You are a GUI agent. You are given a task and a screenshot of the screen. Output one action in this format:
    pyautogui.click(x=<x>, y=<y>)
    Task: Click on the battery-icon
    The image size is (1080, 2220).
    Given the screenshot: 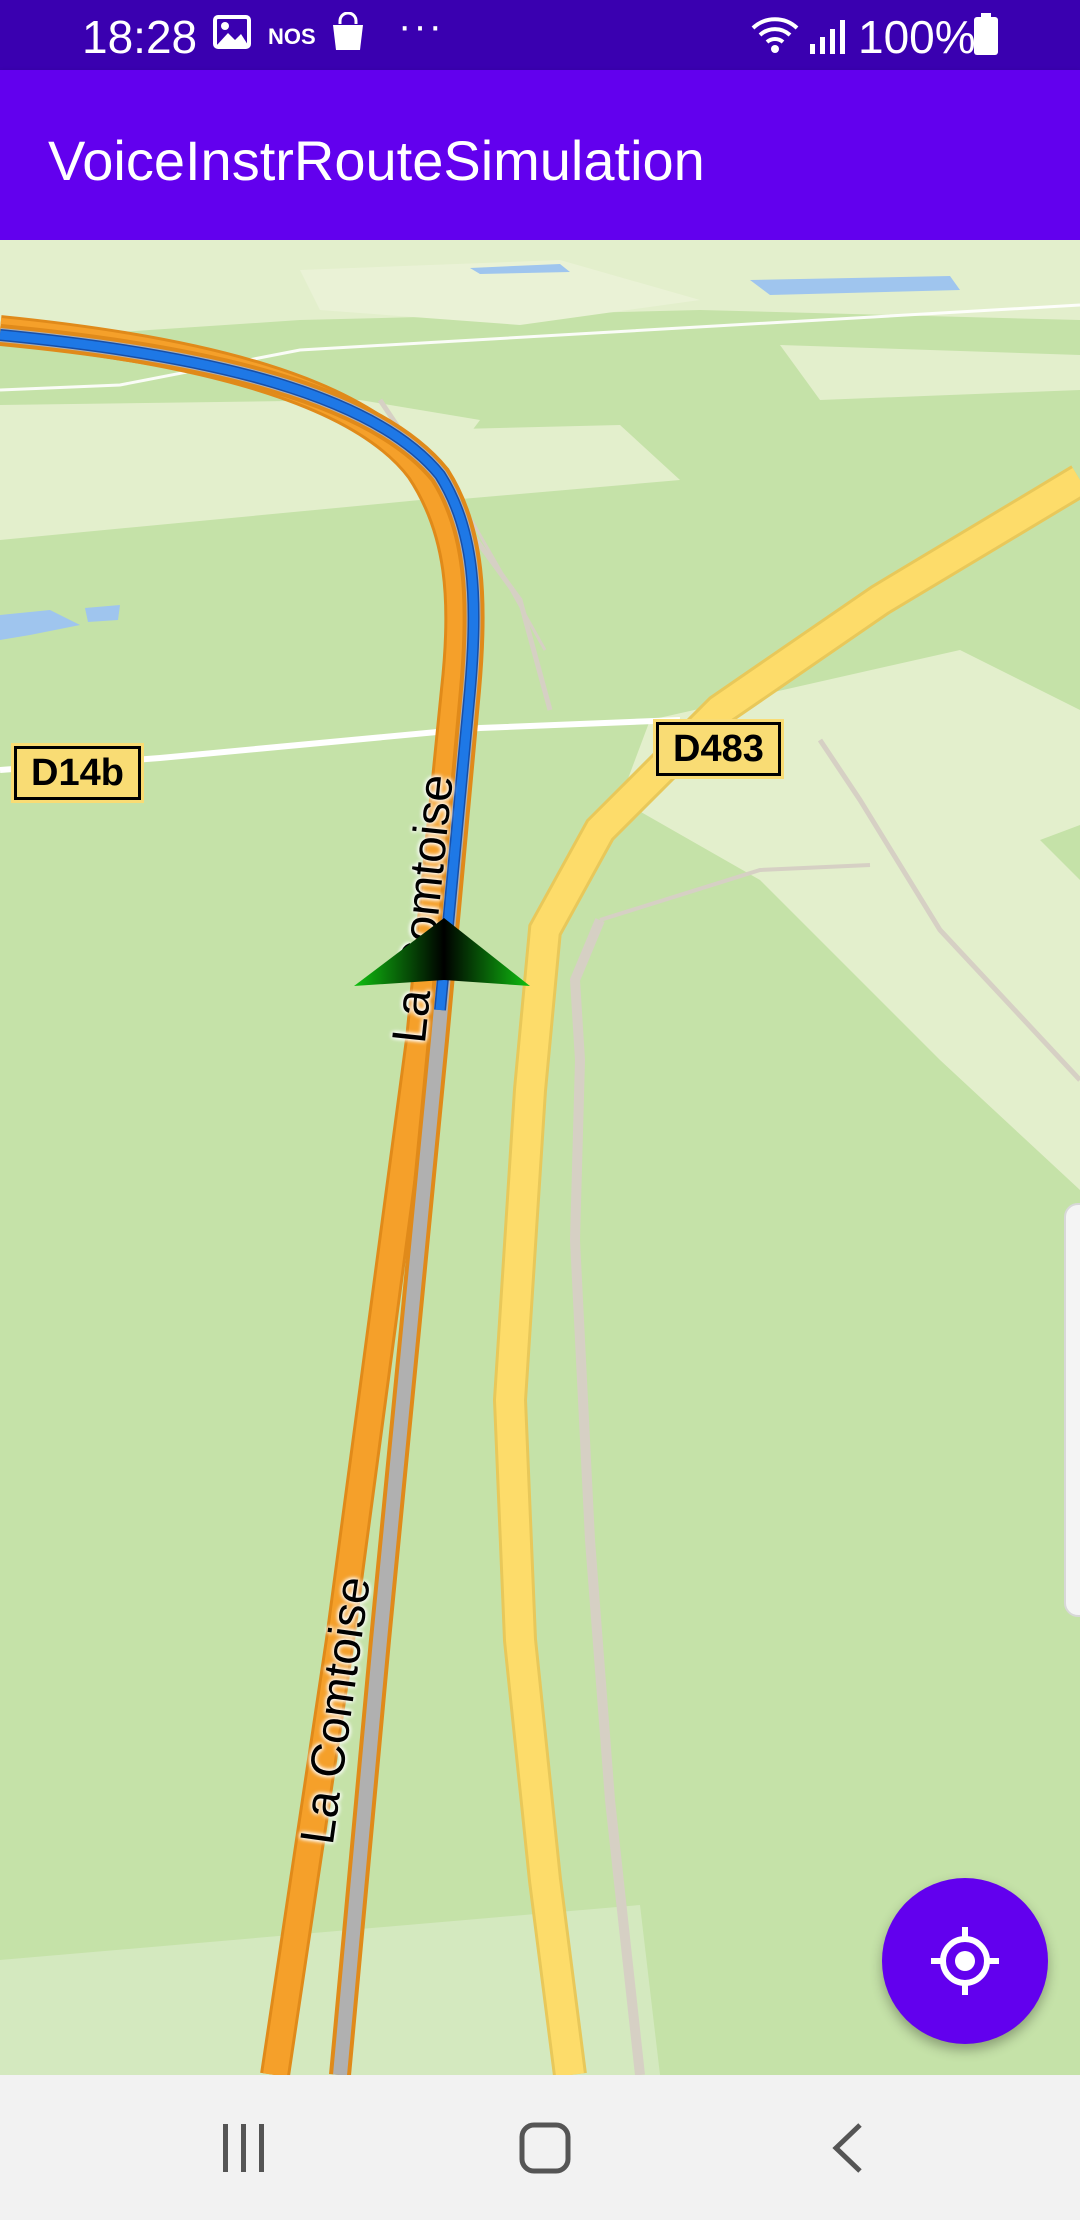 What is the action you would take?
    pyautogui.click(x=986, y=36)
    